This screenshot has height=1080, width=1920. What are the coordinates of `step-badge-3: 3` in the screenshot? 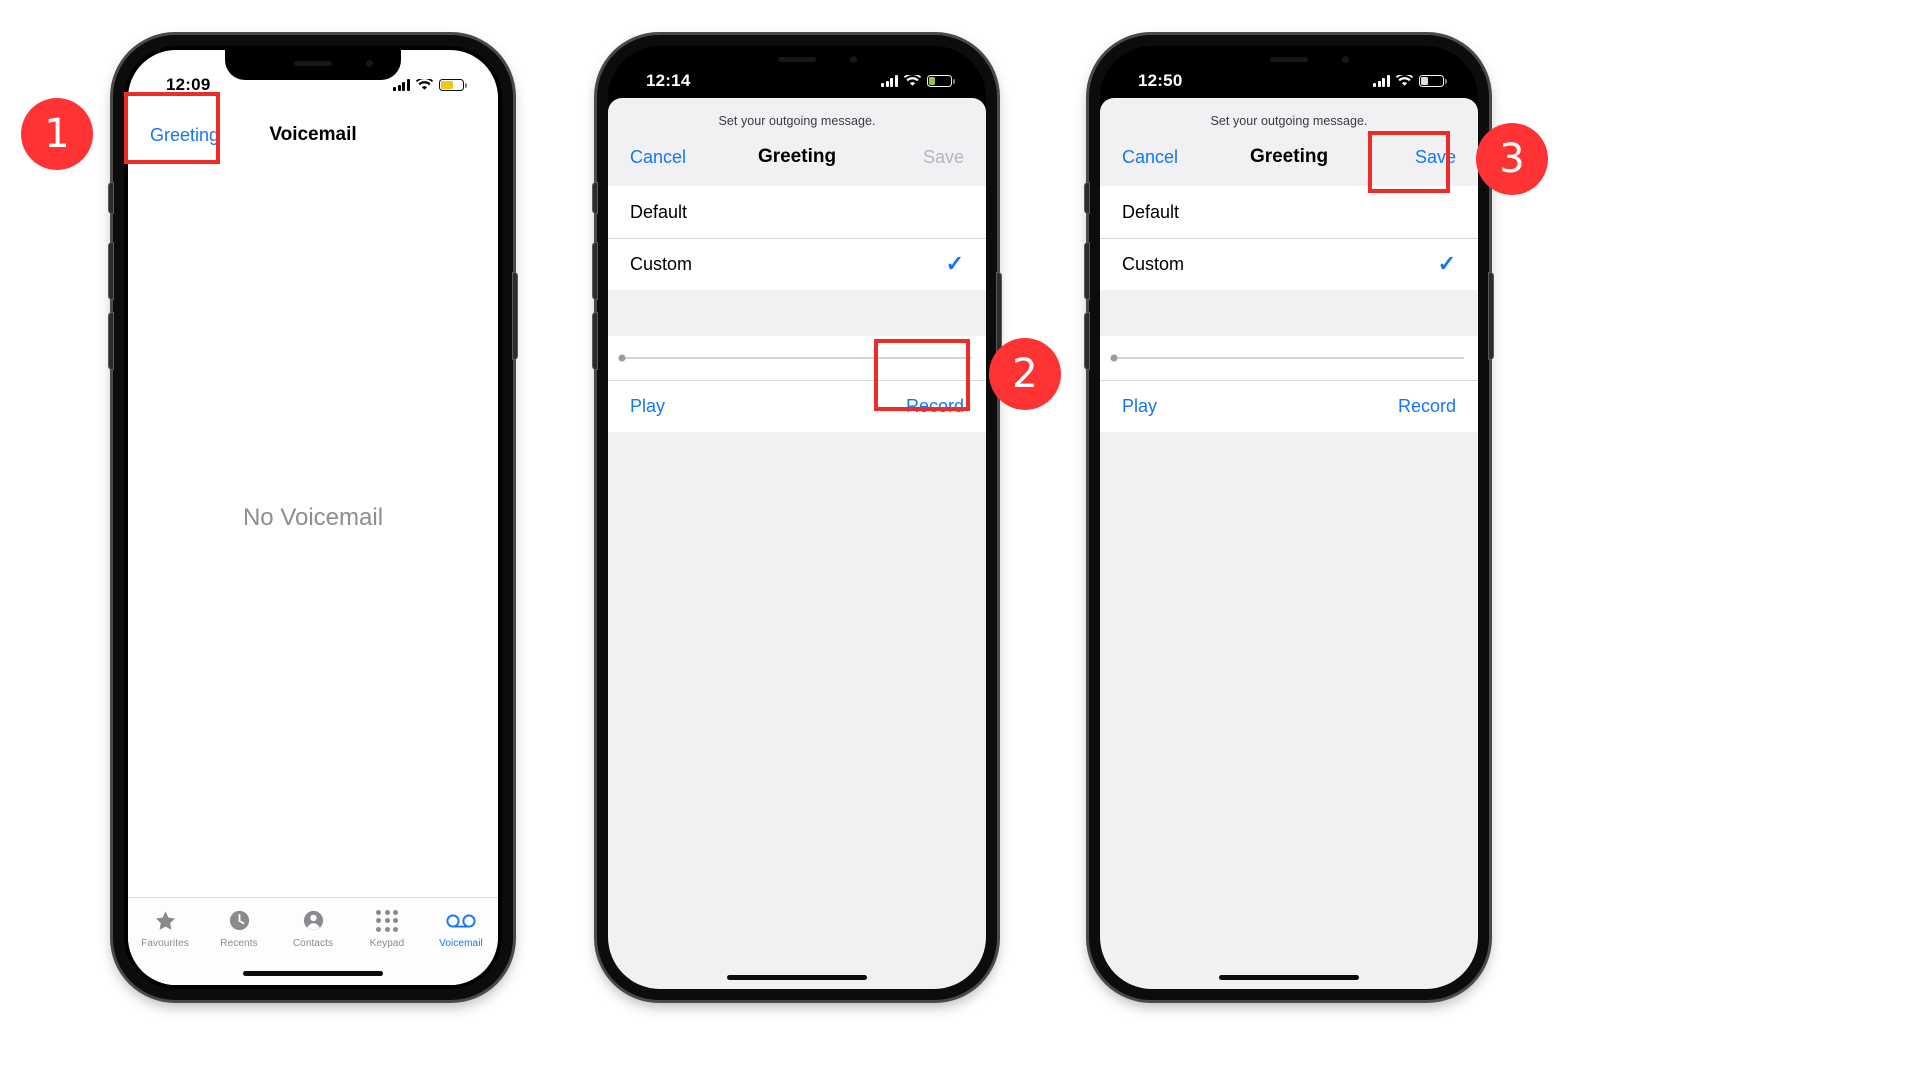 It's located at (1512, 159).